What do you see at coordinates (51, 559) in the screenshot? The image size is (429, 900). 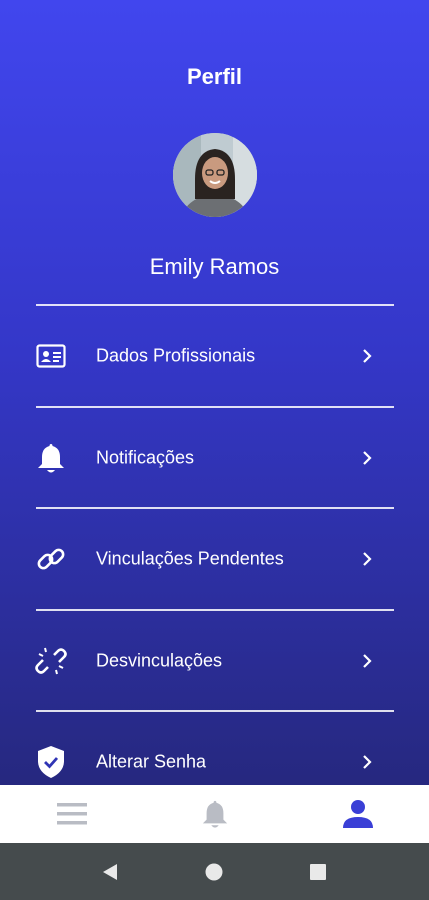 I see `link-icon` at bounding box center [51, 559].